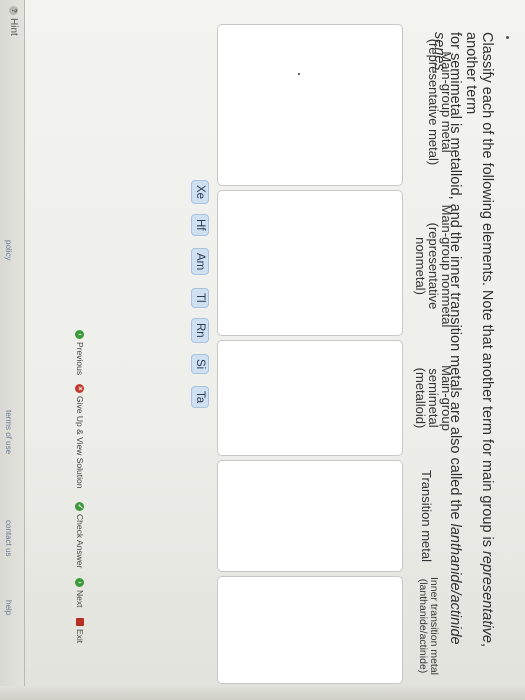 The height and width of the screenshot is (700, 525). What do you see at coordinates (262, 693) in the screenshot?
I see `screen-edge` at bounding box center [262, 693].